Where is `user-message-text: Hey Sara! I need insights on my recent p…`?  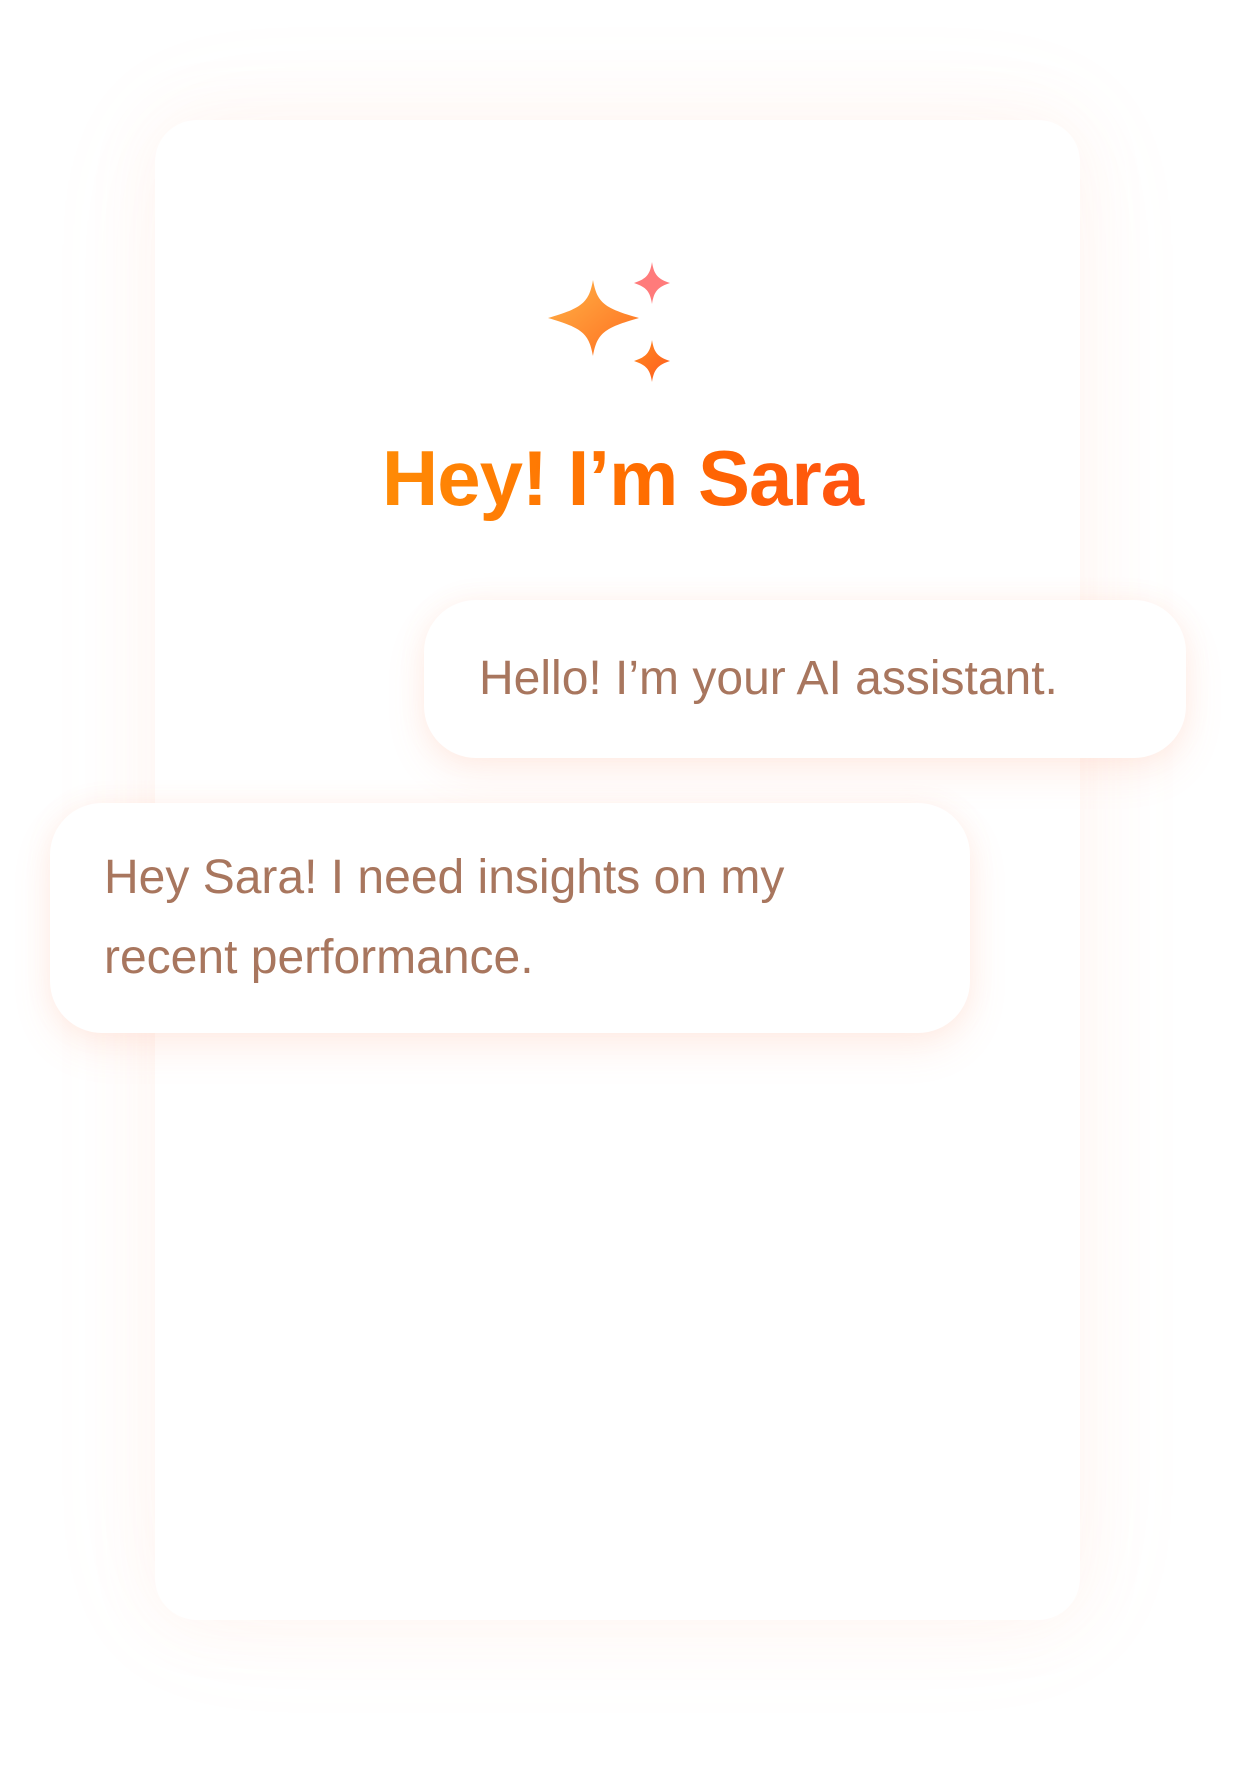 user-message-text: Hey Sara! I need insights on my recent p… is located at coordinates (444, 917).